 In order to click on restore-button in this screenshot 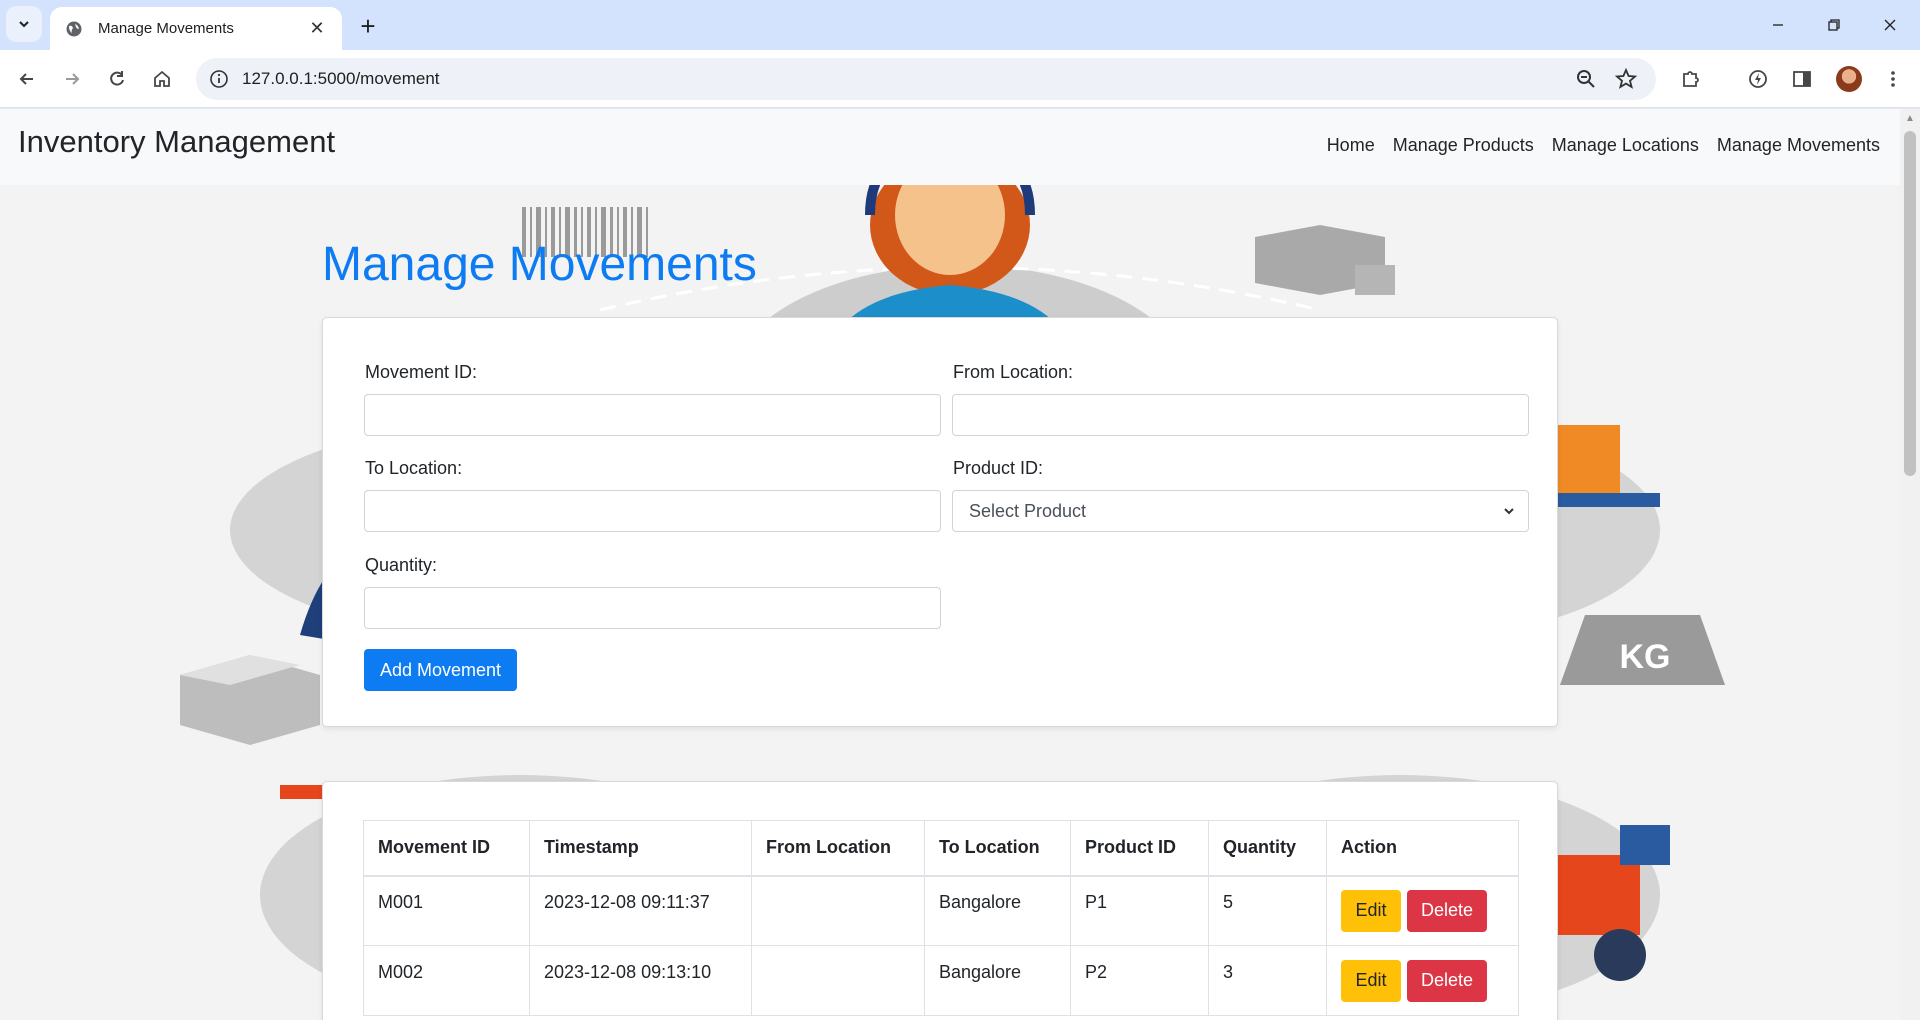, I will do `click(1834, 25)`.